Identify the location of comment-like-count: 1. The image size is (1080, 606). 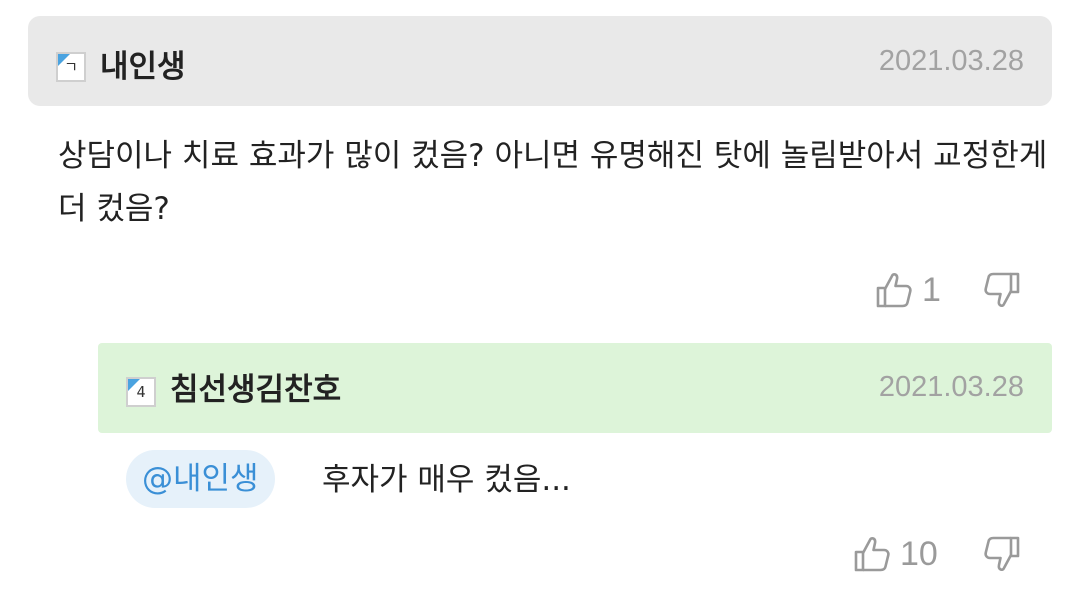
(931, 290).